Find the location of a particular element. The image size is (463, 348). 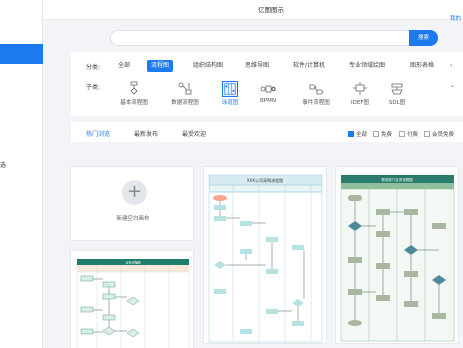

checkbox-checked-icon is located at coordinates (351, 134).